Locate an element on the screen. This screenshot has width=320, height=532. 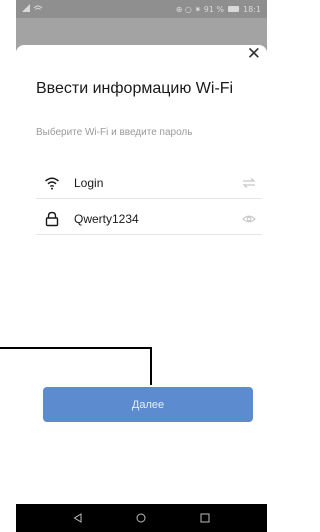
signal-wifi-status-icons is located at coordinates (33, 9).